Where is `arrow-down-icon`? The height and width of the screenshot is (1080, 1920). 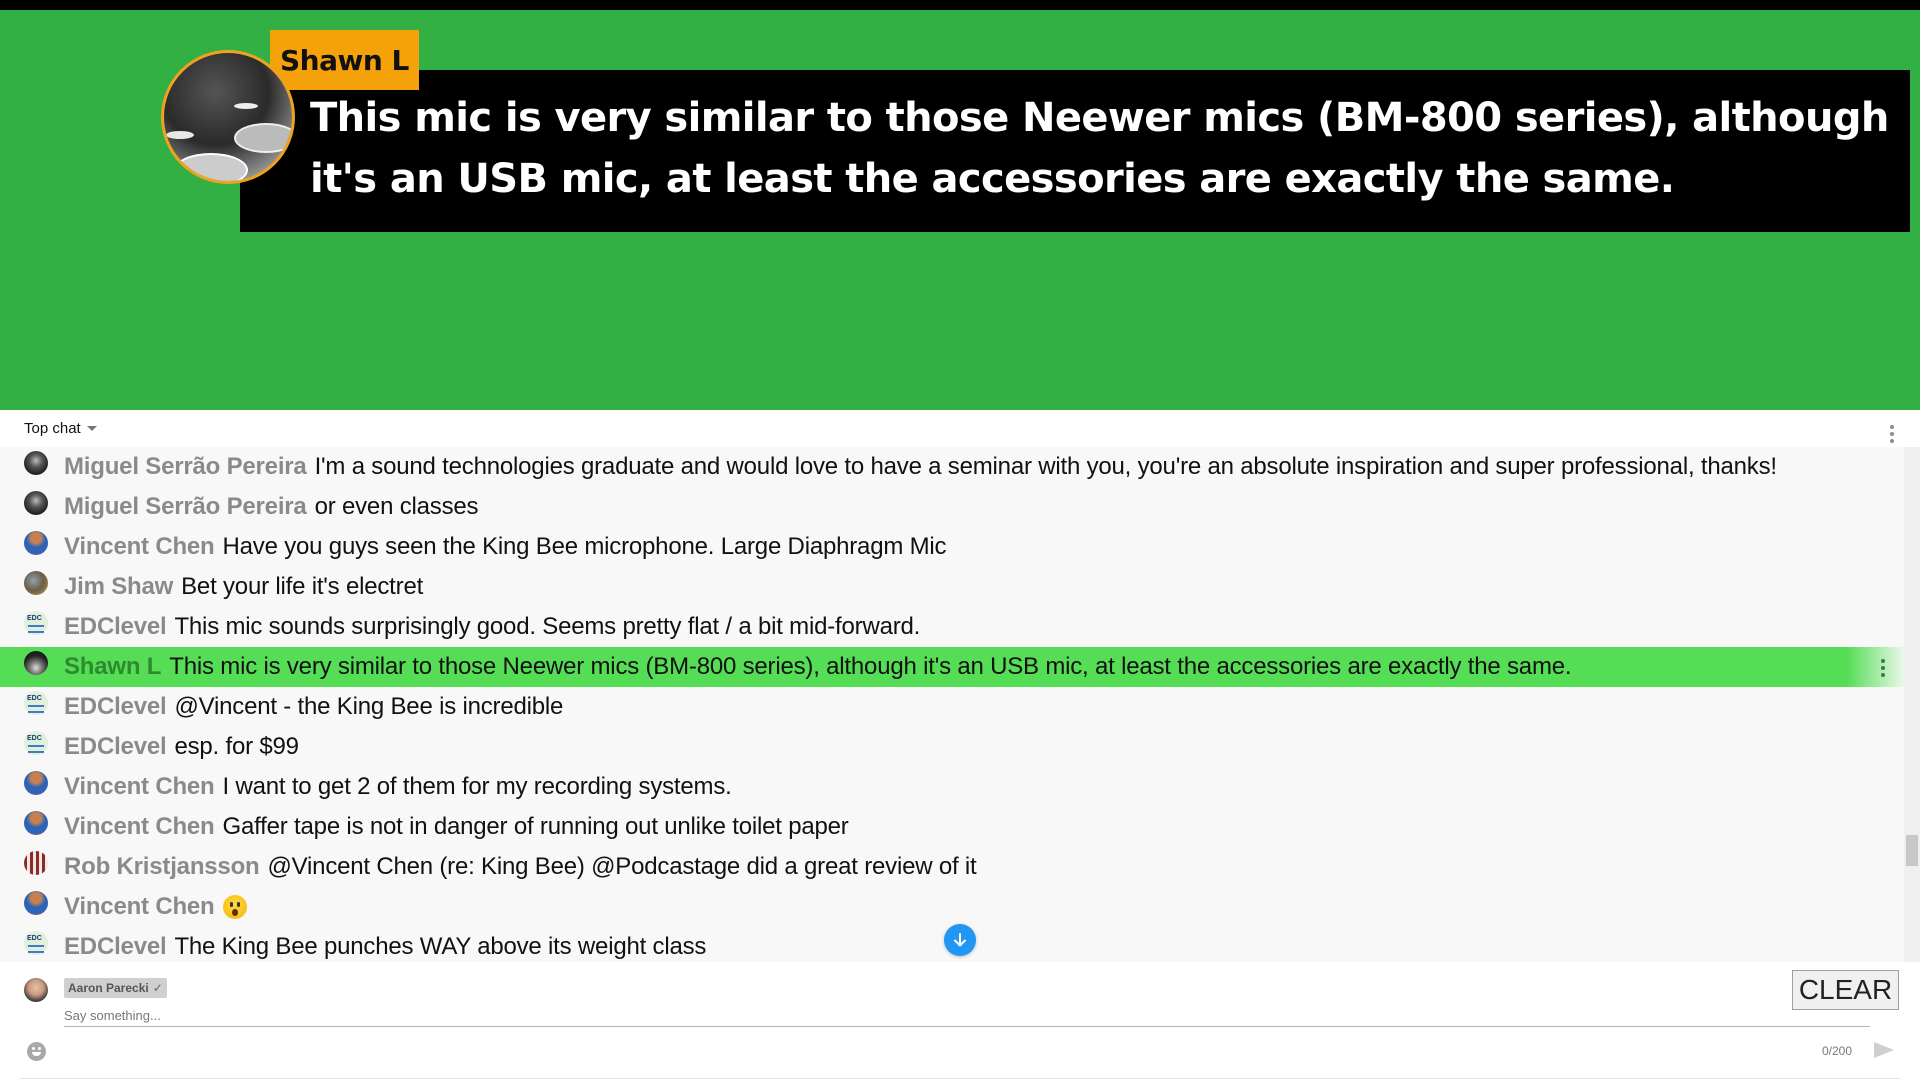
arrow-down-icon is located at coordinates (960, 940).